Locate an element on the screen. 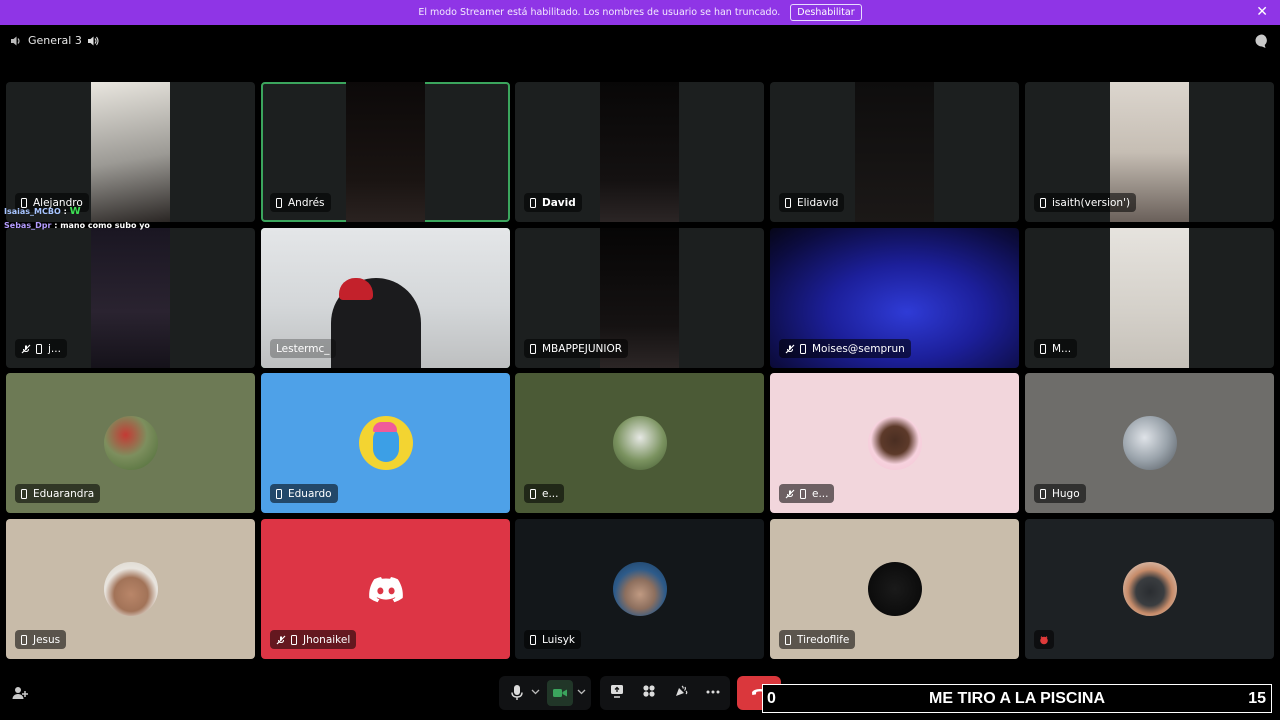 The image size is (1280, 720). participant-tile-elidavid: Elidavid is located at coordinates (894, 152).